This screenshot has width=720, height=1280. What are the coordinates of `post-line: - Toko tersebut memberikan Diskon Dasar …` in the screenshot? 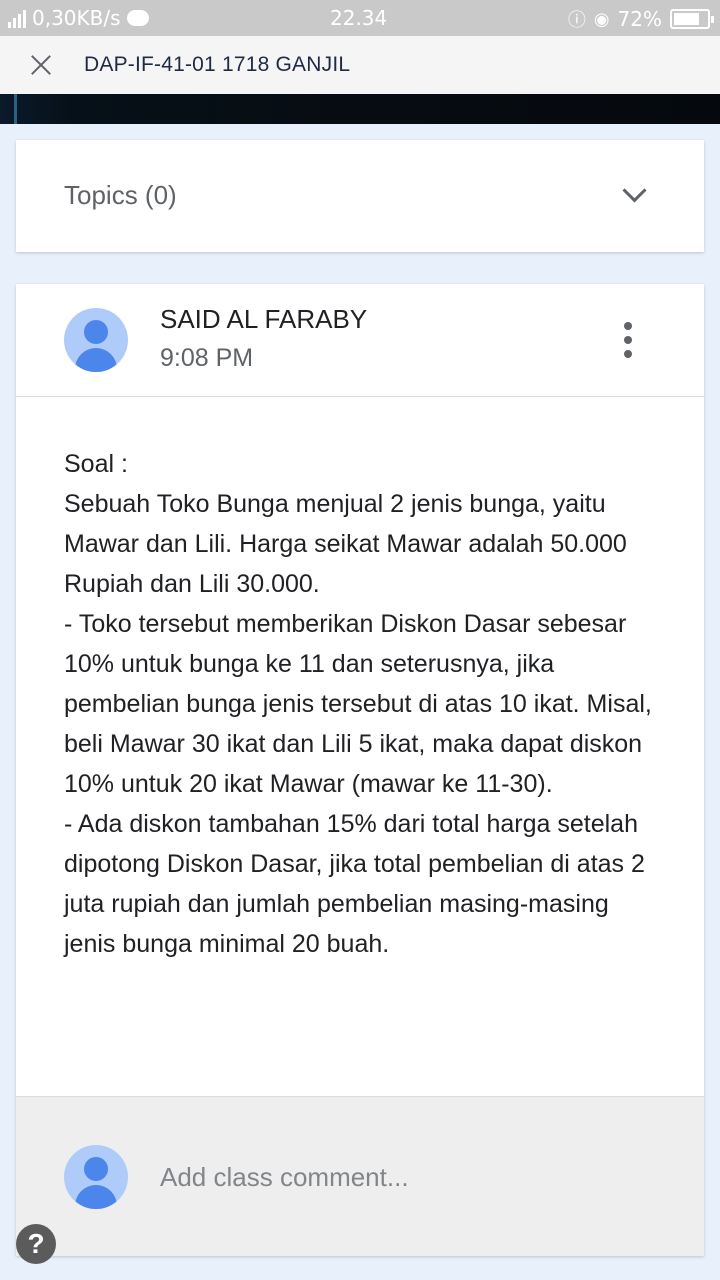 It's located at (358, 704).